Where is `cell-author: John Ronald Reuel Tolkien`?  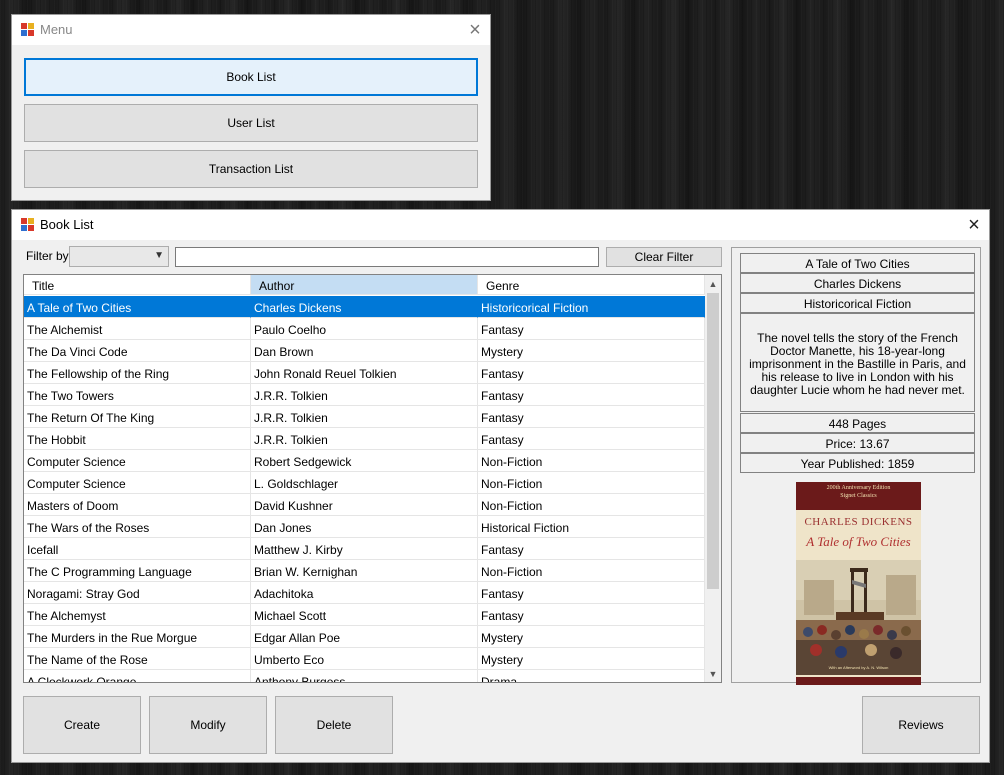
cell-author: John Ronald Reuel Tolkien is located at coordinates (364, 373).